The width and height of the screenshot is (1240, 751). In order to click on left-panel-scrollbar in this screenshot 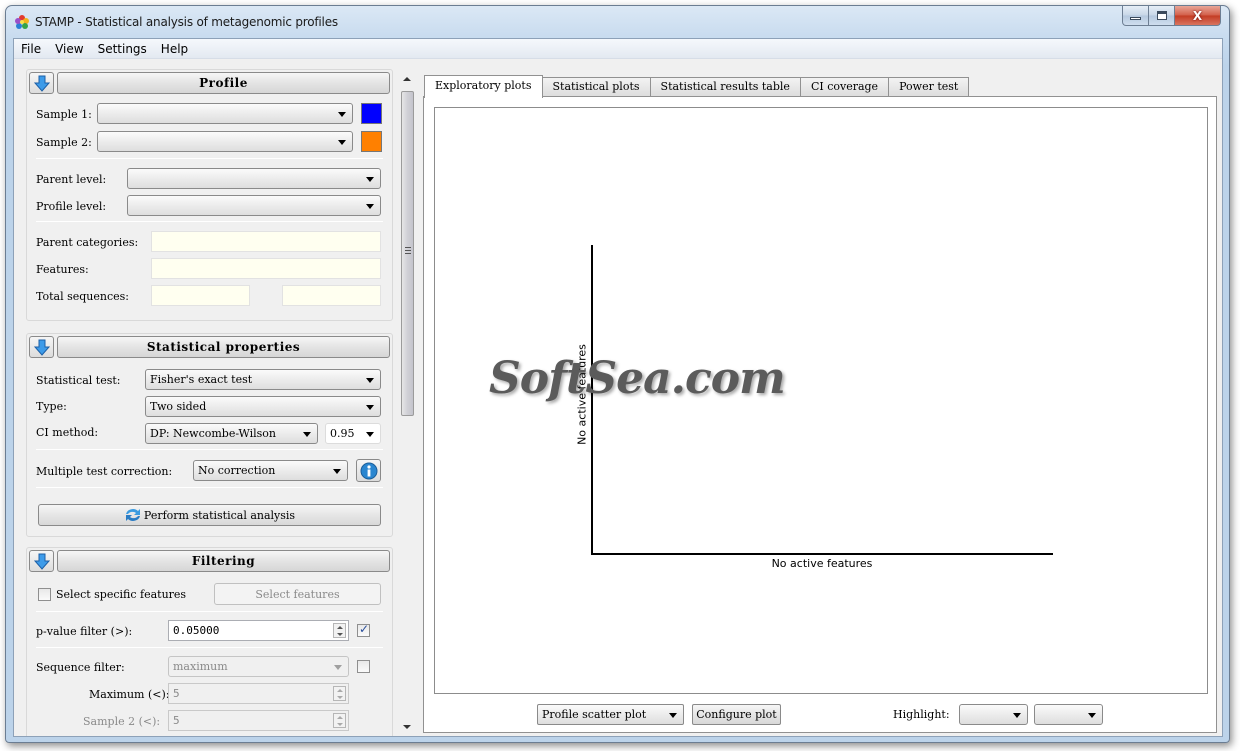, I will do `click(407, 403)`.